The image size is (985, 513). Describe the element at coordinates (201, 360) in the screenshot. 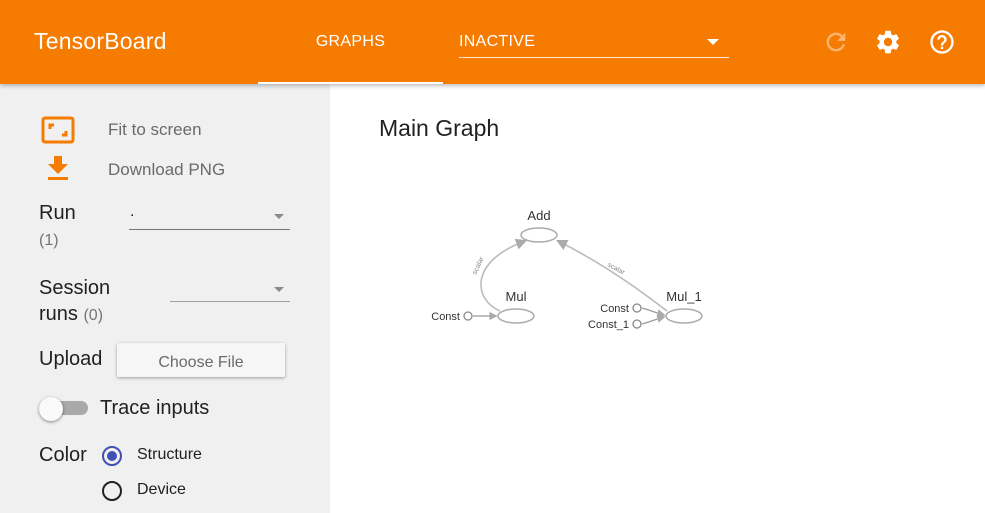

I see `choose-file-button: Choose File` at that location.